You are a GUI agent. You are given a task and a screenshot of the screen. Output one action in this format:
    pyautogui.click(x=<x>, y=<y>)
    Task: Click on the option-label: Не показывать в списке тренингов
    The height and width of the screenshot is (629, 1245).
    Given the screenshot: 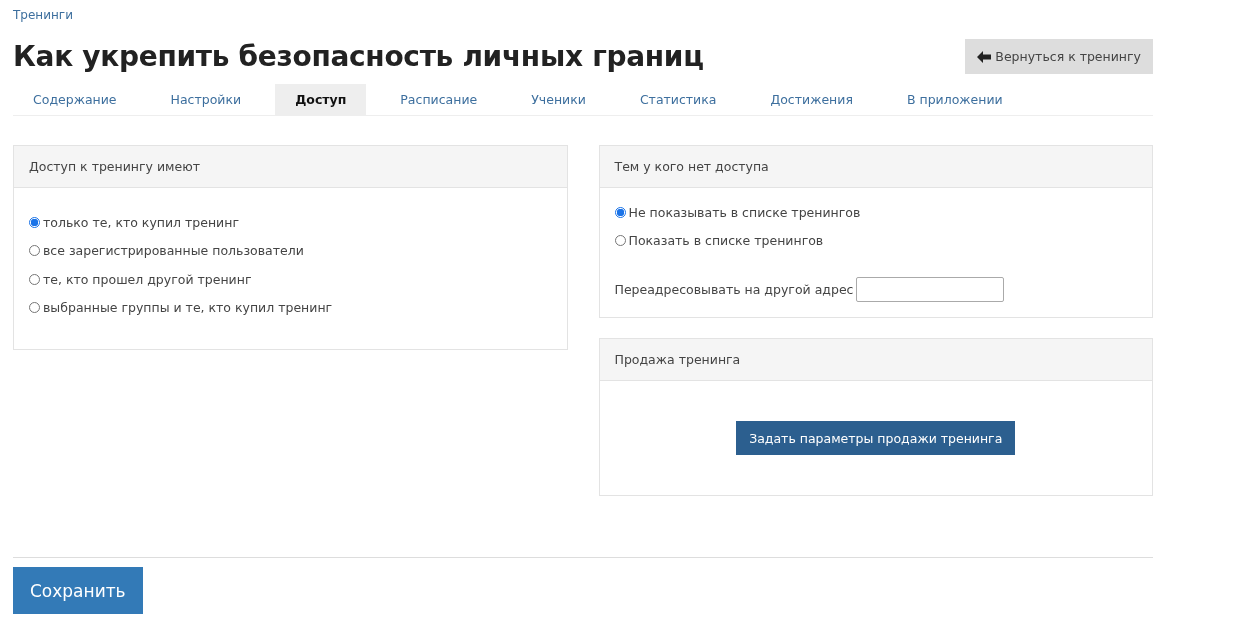 What is the action you would take?
    pyautogui.click(x=744, y=212)
    